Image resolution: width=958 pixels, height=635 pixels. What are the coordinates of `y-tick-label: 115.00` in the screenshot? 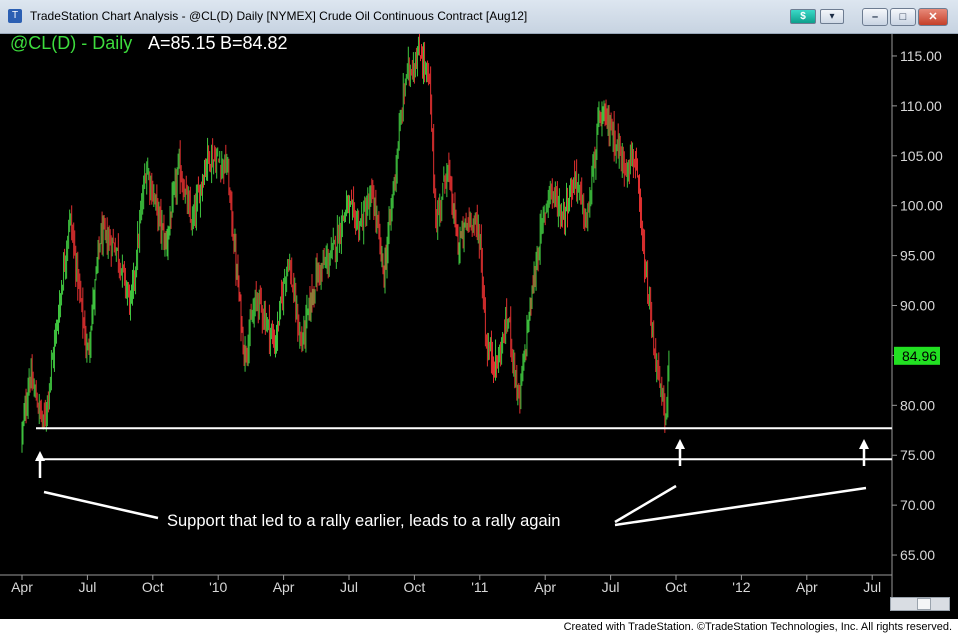 It's located at (921, 56).